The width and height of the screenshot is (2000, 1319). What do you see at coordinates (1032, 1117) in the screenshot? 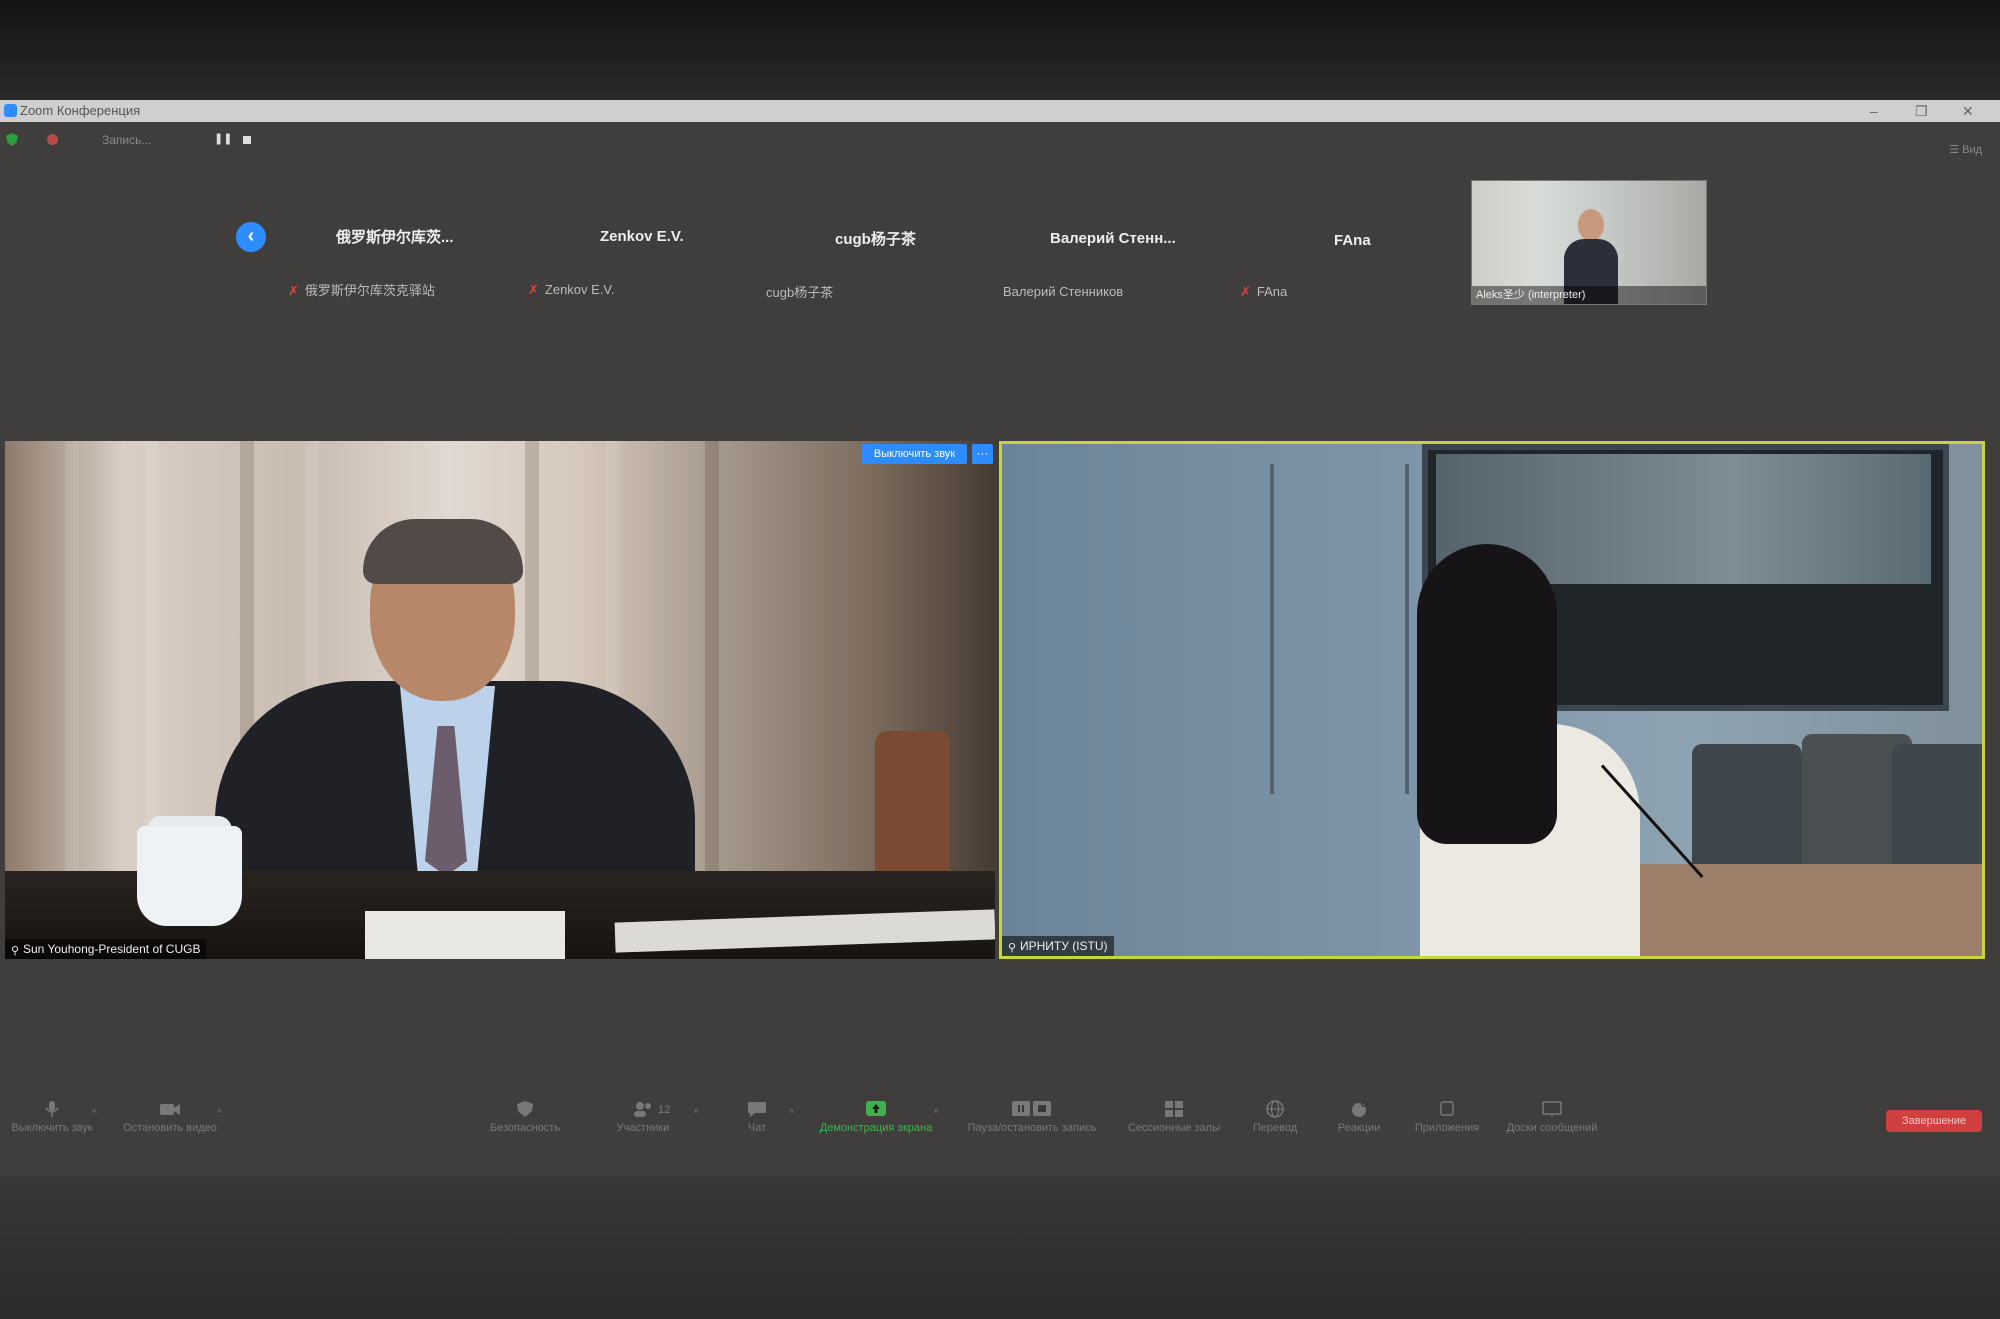
I see `pause-stop-recording-button: Пауза/остановить запись` at bounding box center [1032, 1117].